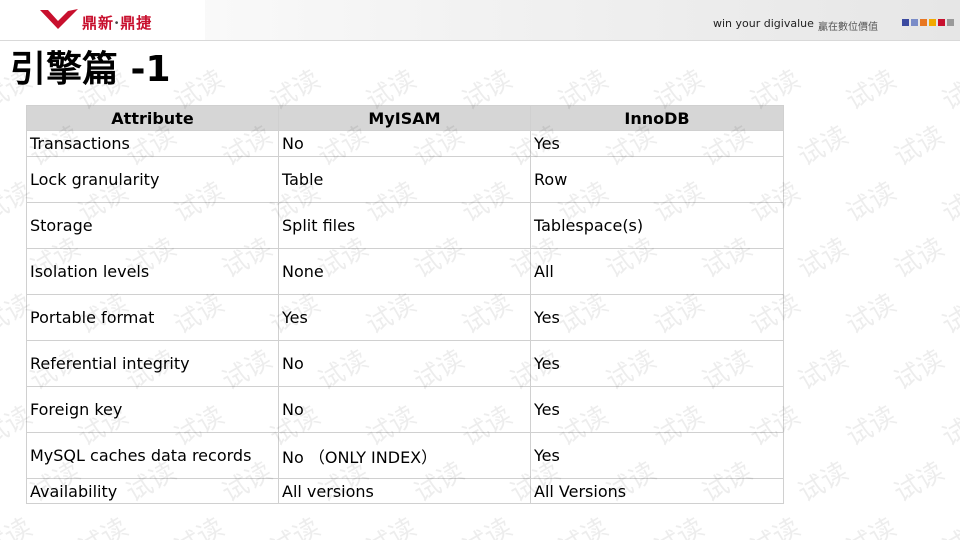  What do you see at coordinates (152, 363) in the screenshot?
I see `attribute-cell: Referential integrity` at bounding box center [152, 363].